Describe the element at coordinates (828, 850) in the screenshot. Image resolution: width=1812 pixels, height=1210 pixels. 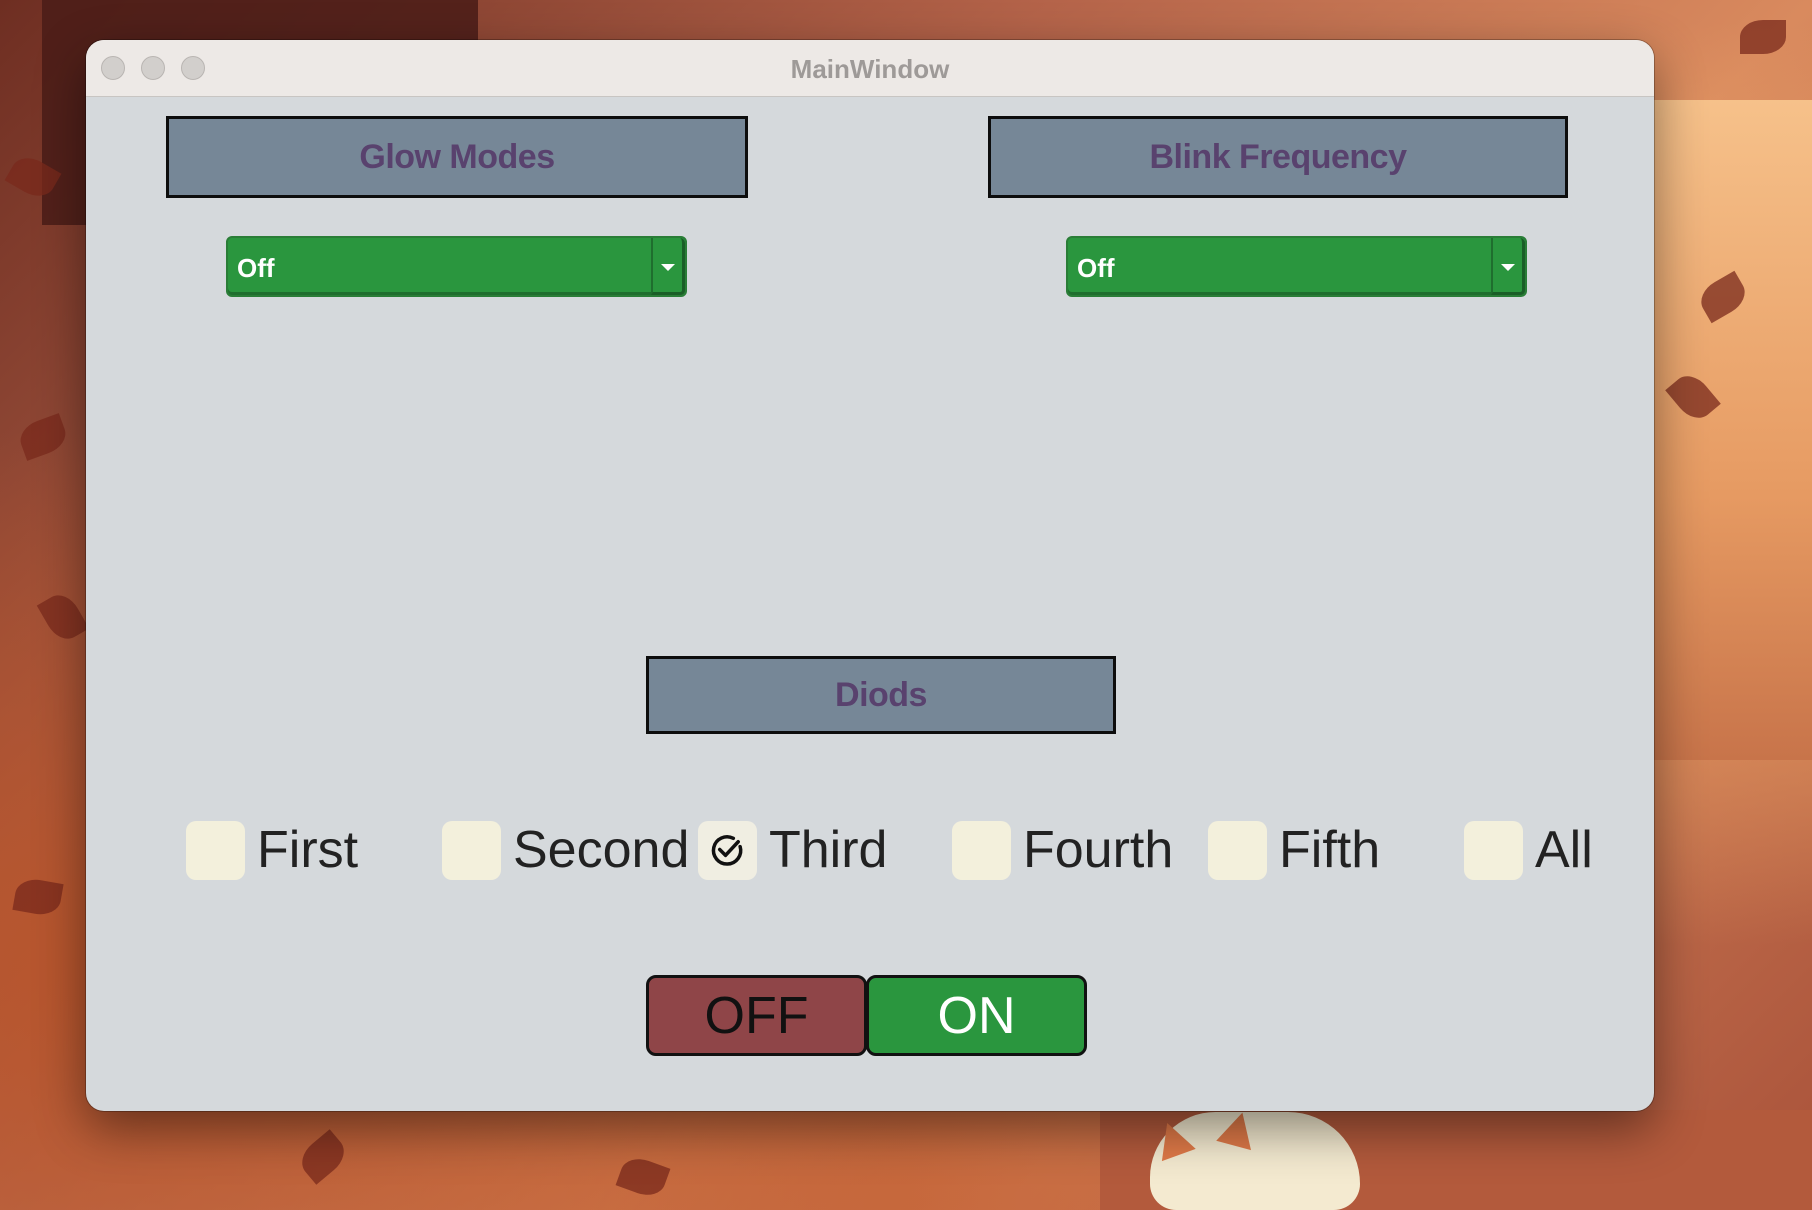
I see `checkbox-label: Third` at that location.